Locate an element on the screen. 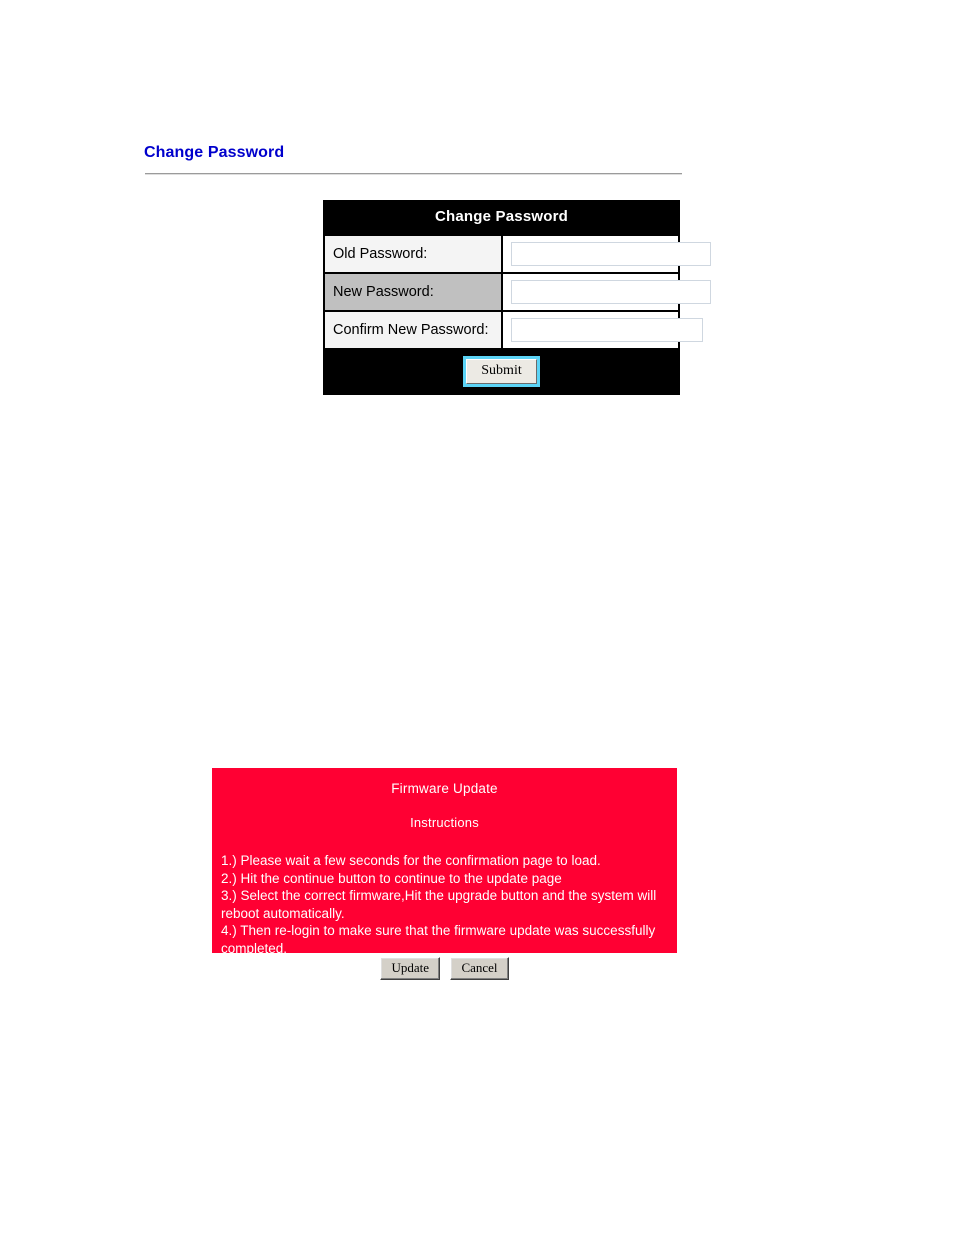 This screenshot has height=1235, width=954. update-button: Update is located at coordinates (410, 968).